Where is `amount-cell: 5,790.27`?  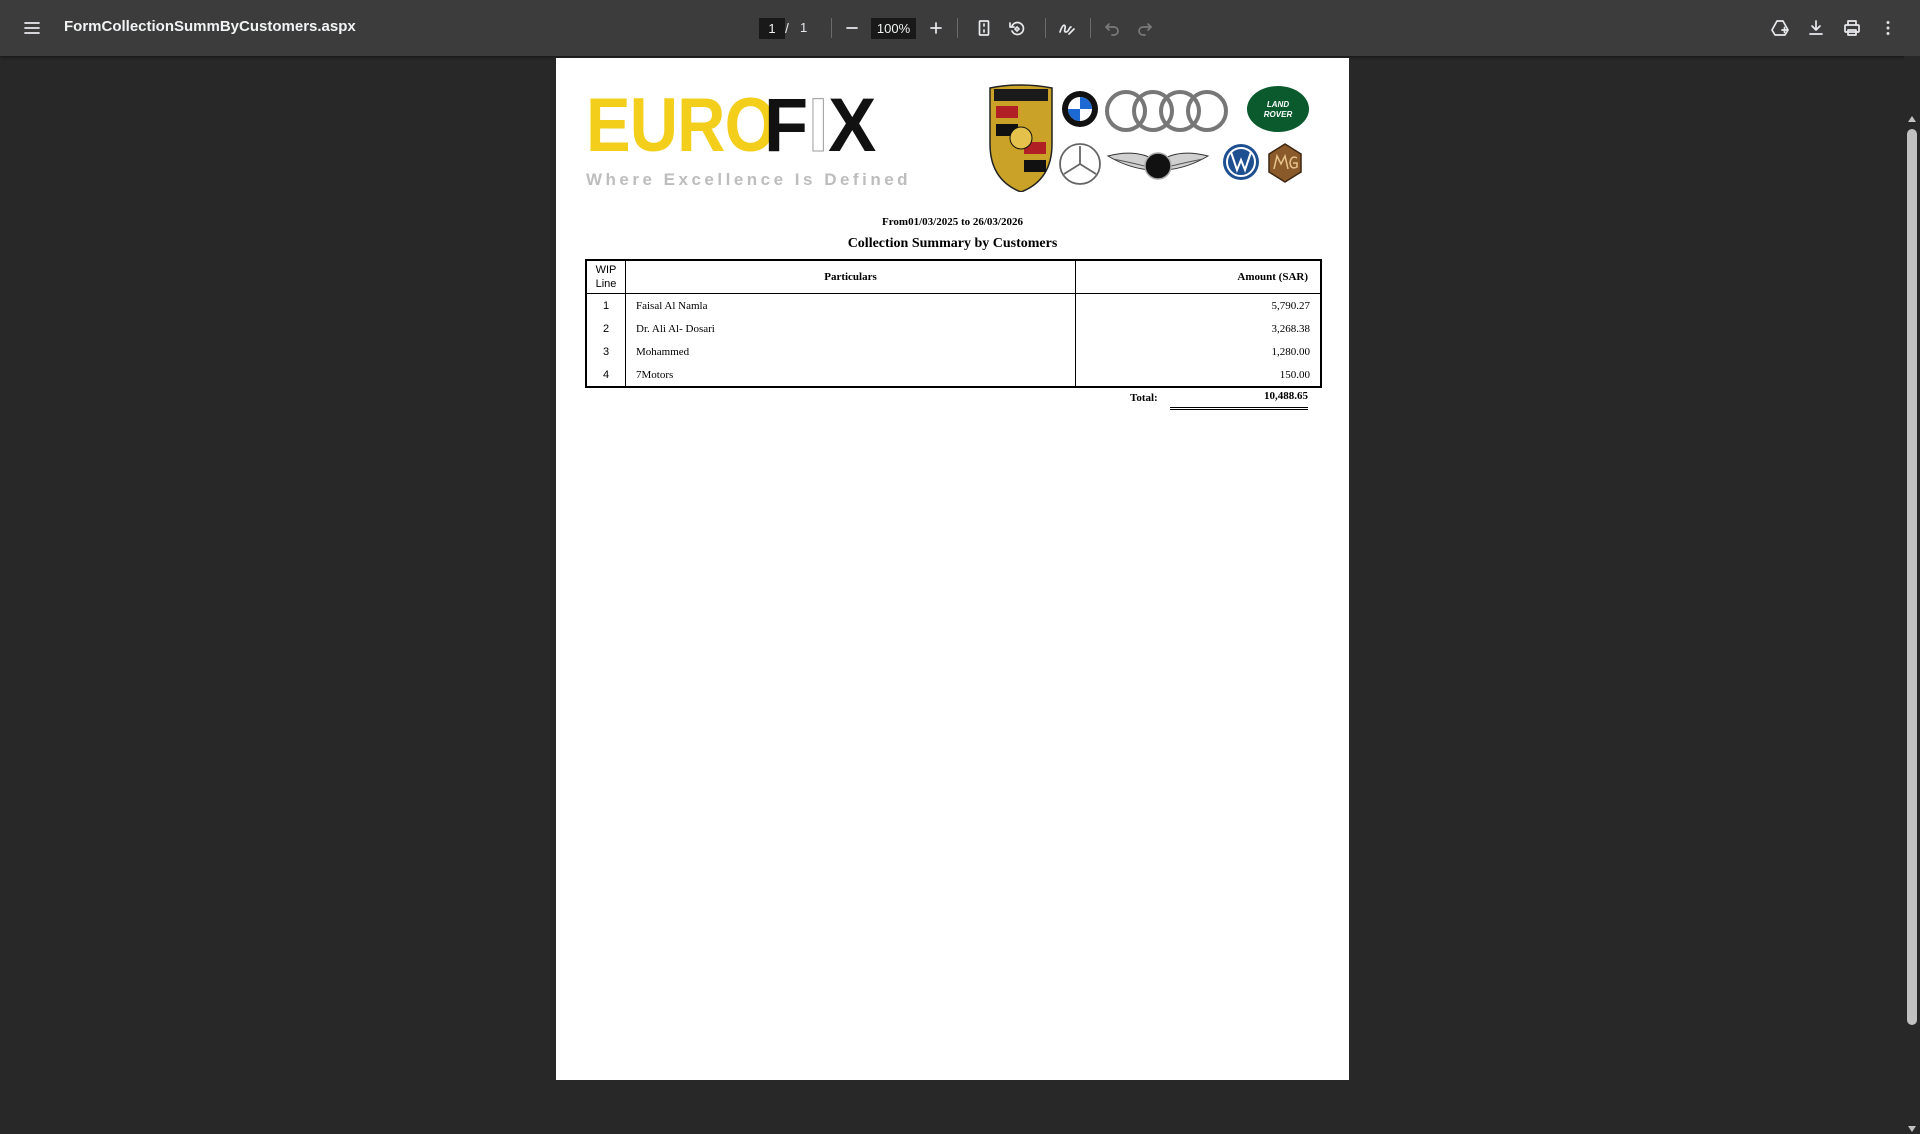 amount-cell: 5,790.27 is located at coordinates (1198, 305).